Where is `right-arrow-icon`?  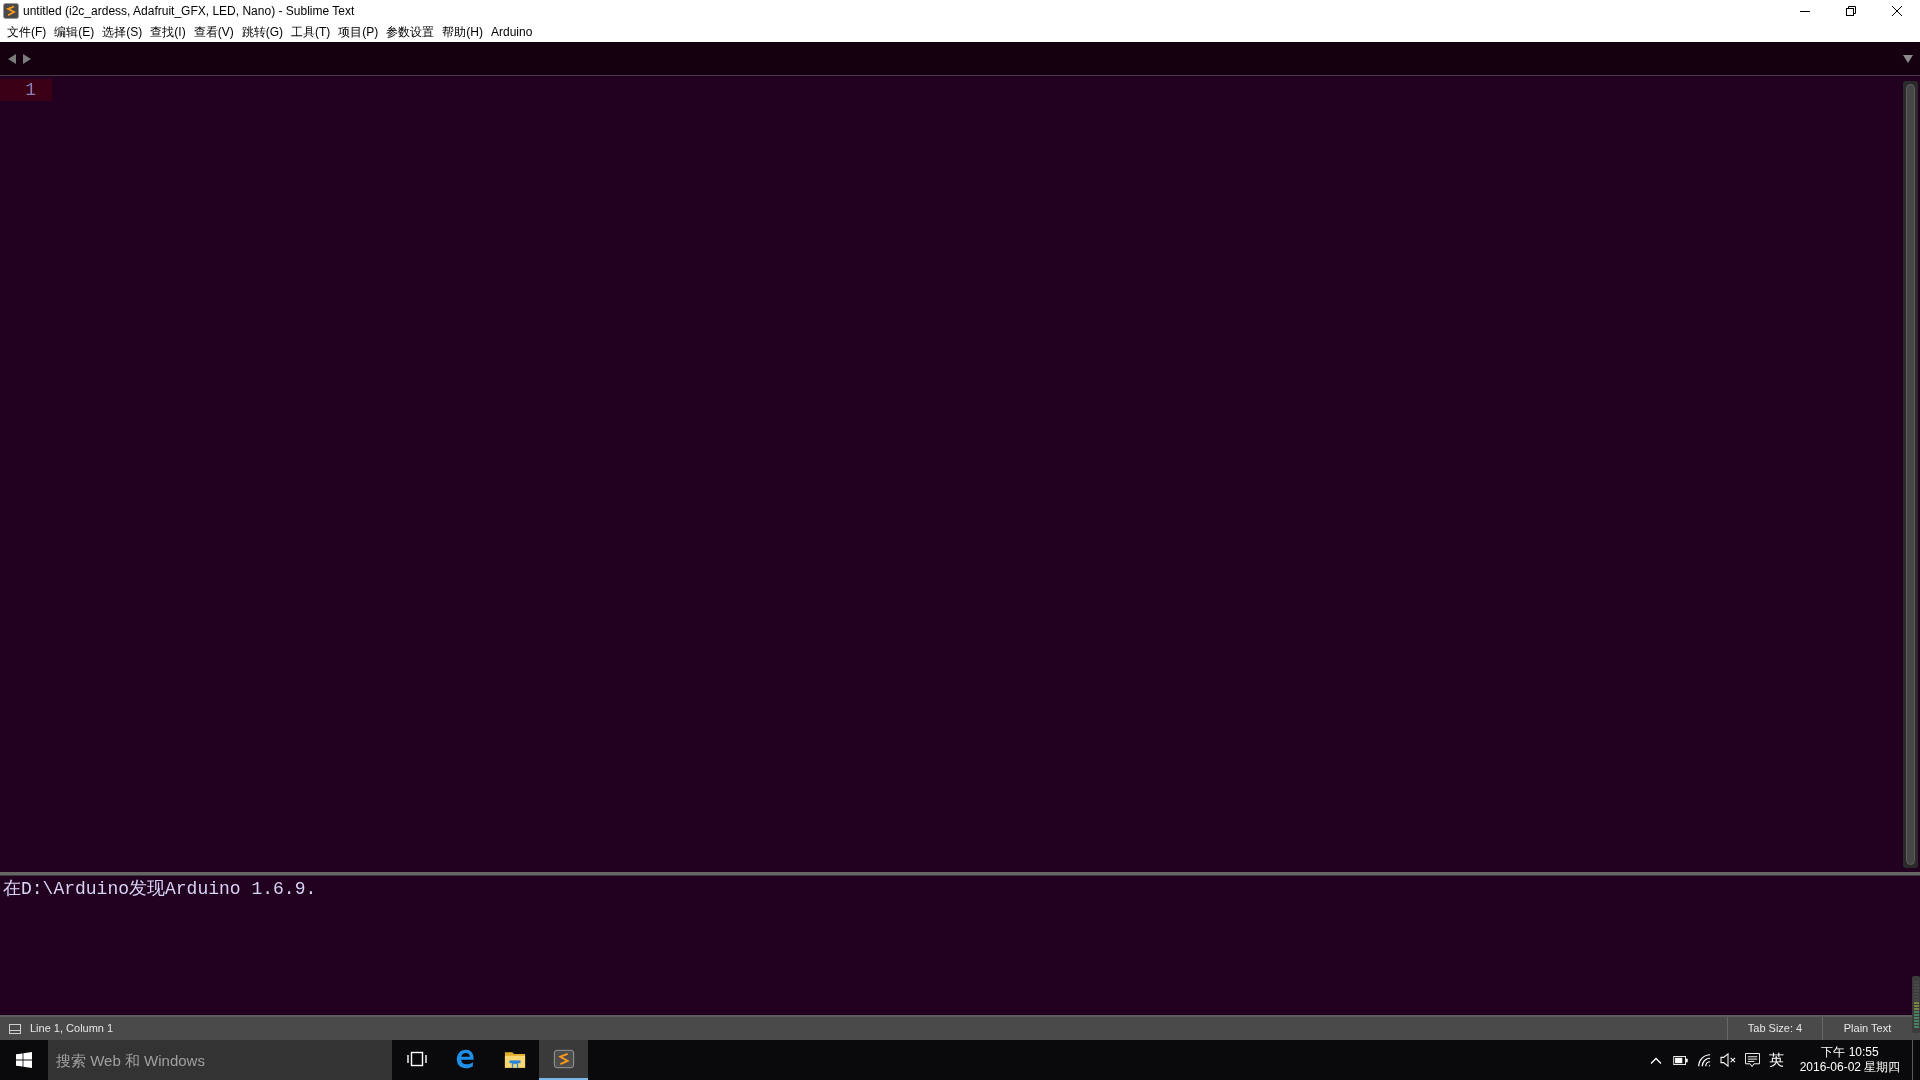 right-arrow-icon is located at coordinates (27, 58).